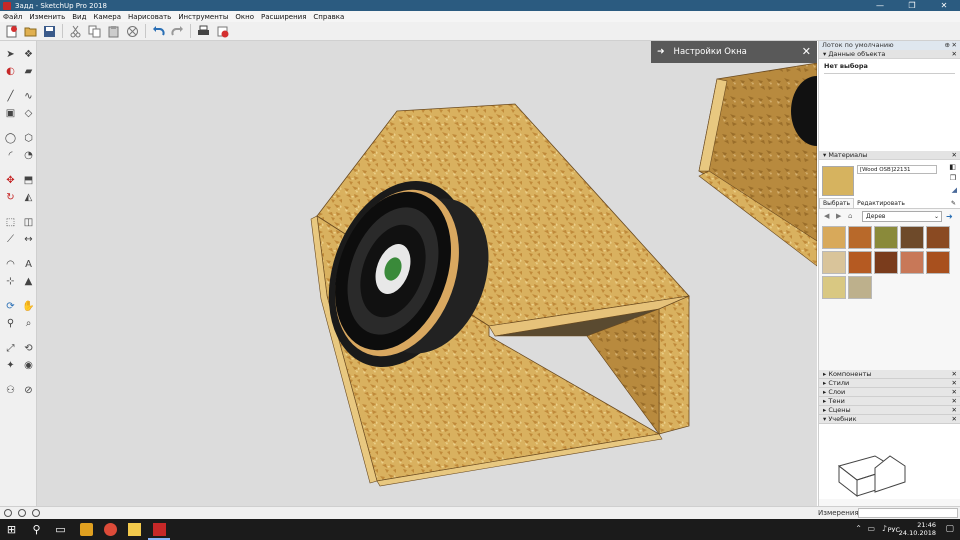 The height and width of the screenshot is (540, 960). What do you see at coordinates (107, 17) in the screenshot?
I see `menu-camera: Камера` at bounding box center [107, 17].